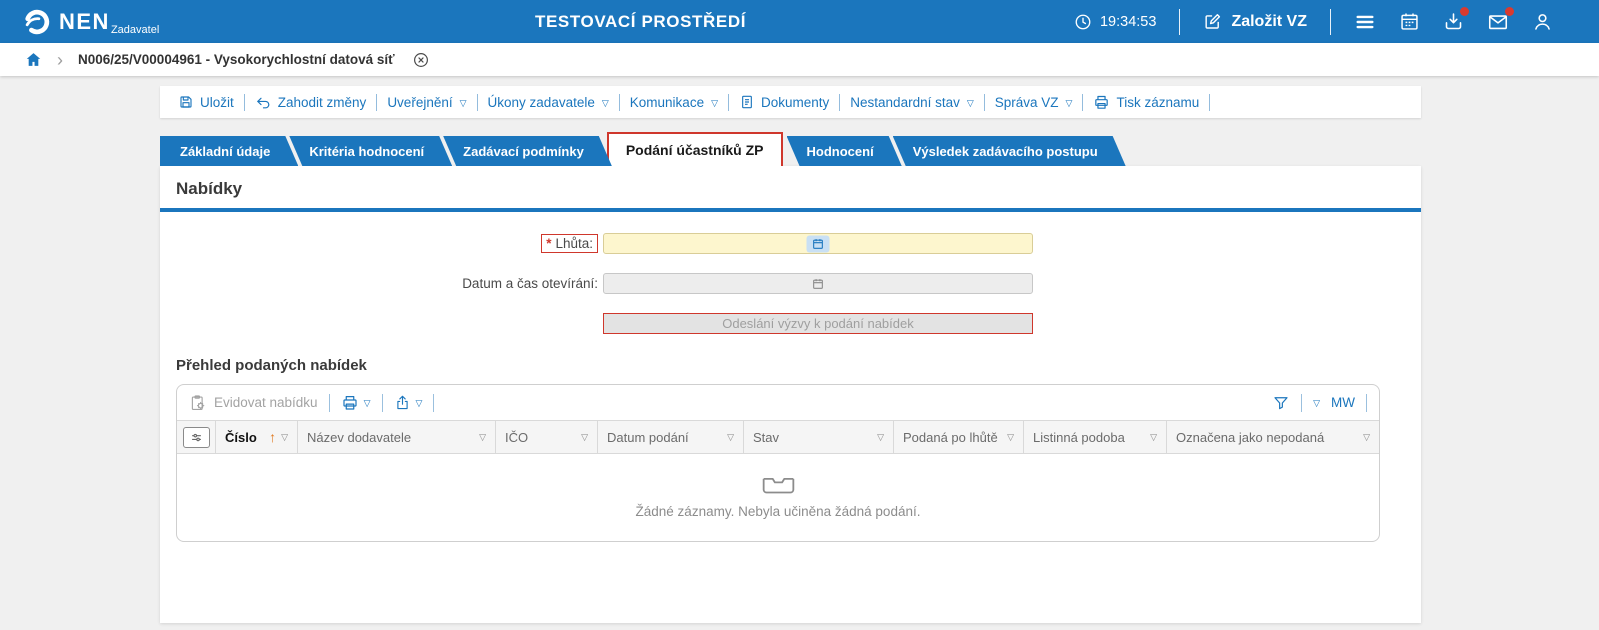  What do you see at coordinates (421, 60) in the screenshot?
I see `close-record-button` at bounding box center [421, 60].